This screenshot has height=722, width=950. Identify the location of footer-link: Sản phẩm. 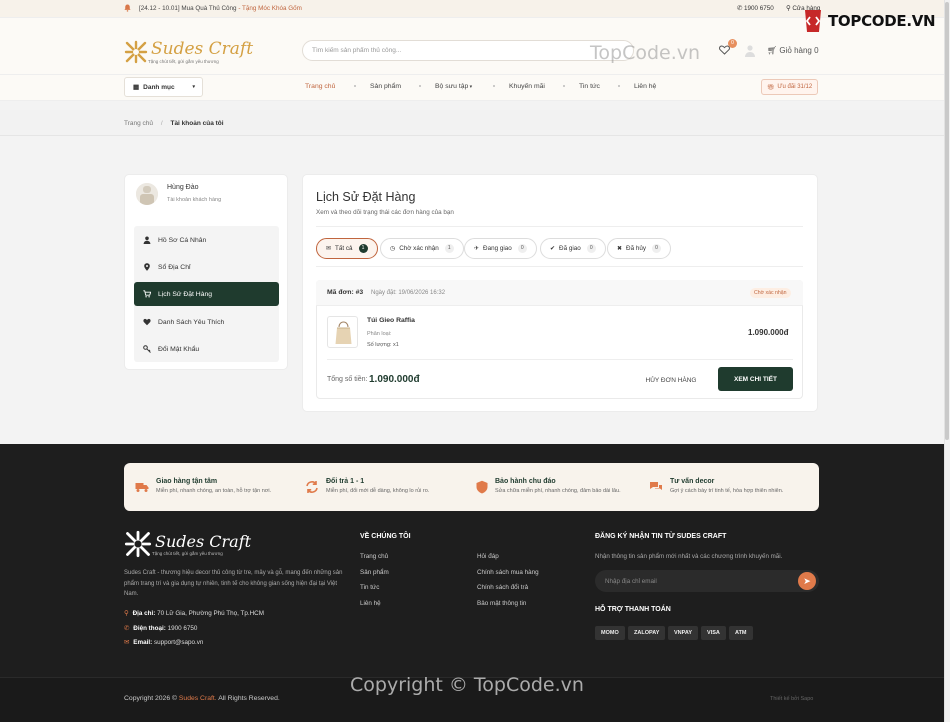
(374, 572).